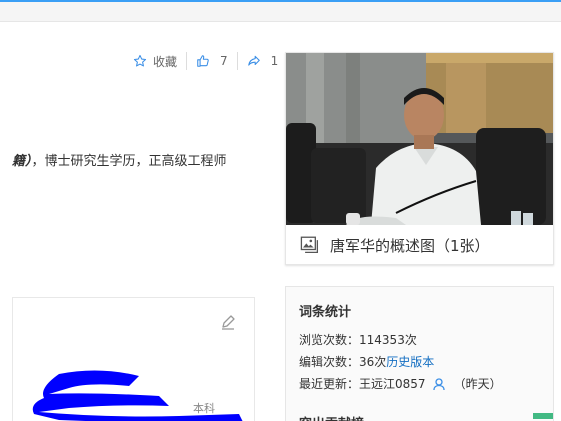 This screenshot has width=561, height=421. I want to click on share-icon, so click(253, 60).